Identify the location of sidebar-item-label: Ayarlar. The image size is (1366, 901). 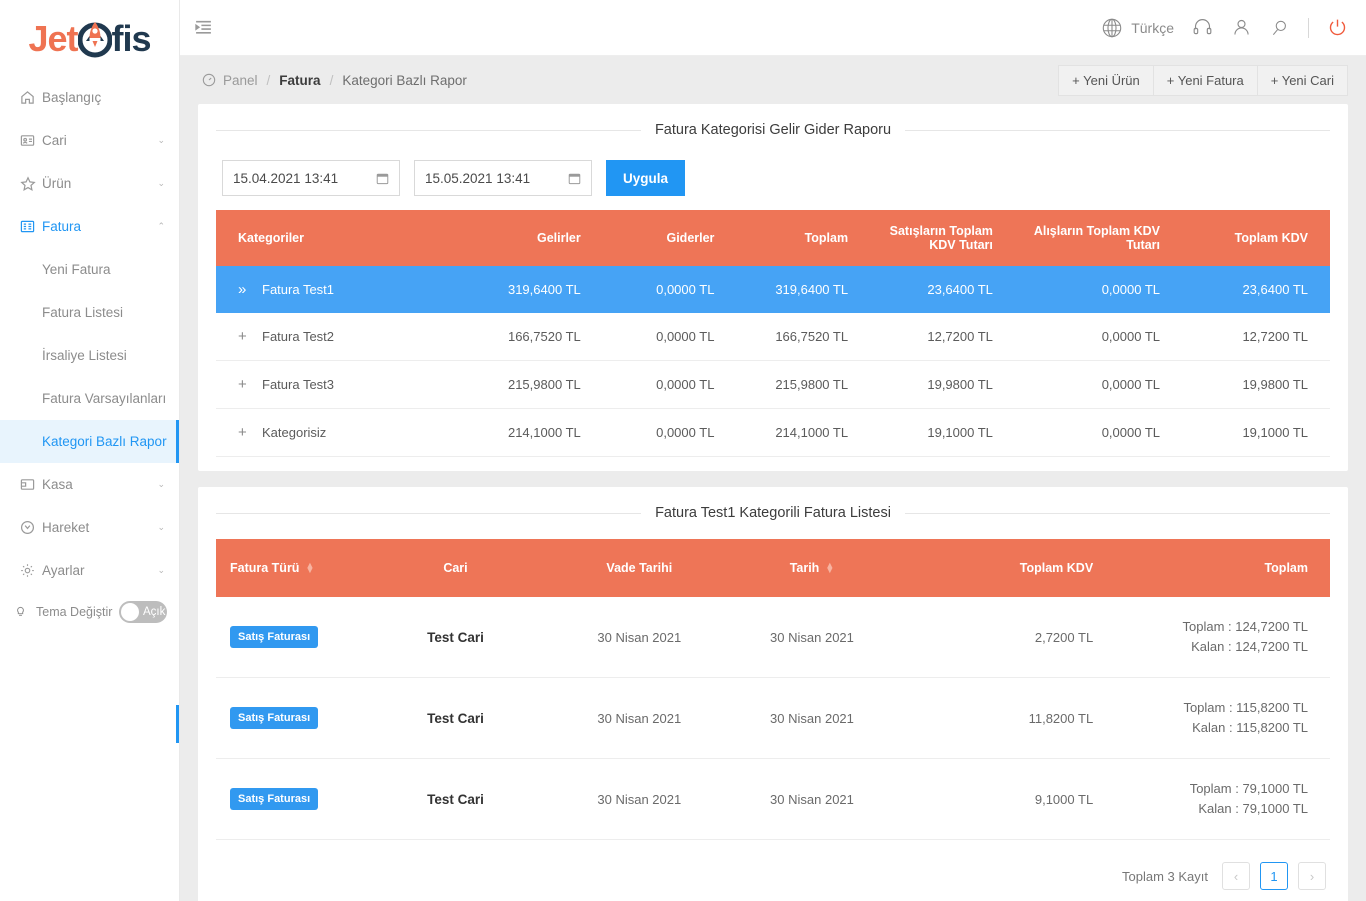
(63, 570).